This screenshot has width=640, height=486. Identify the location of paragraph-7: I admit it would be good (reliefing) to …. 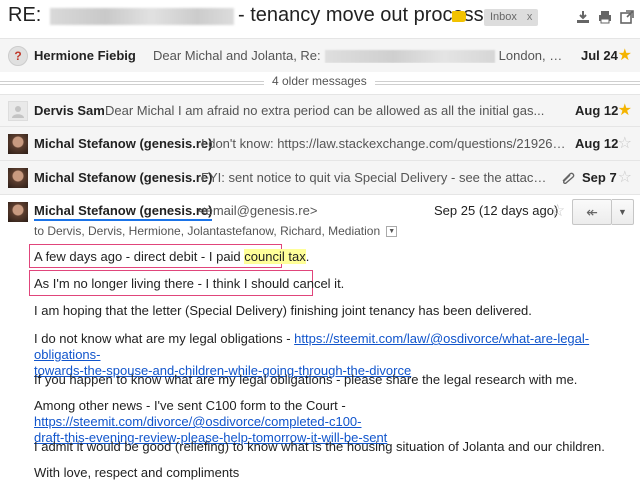
(319, 446).